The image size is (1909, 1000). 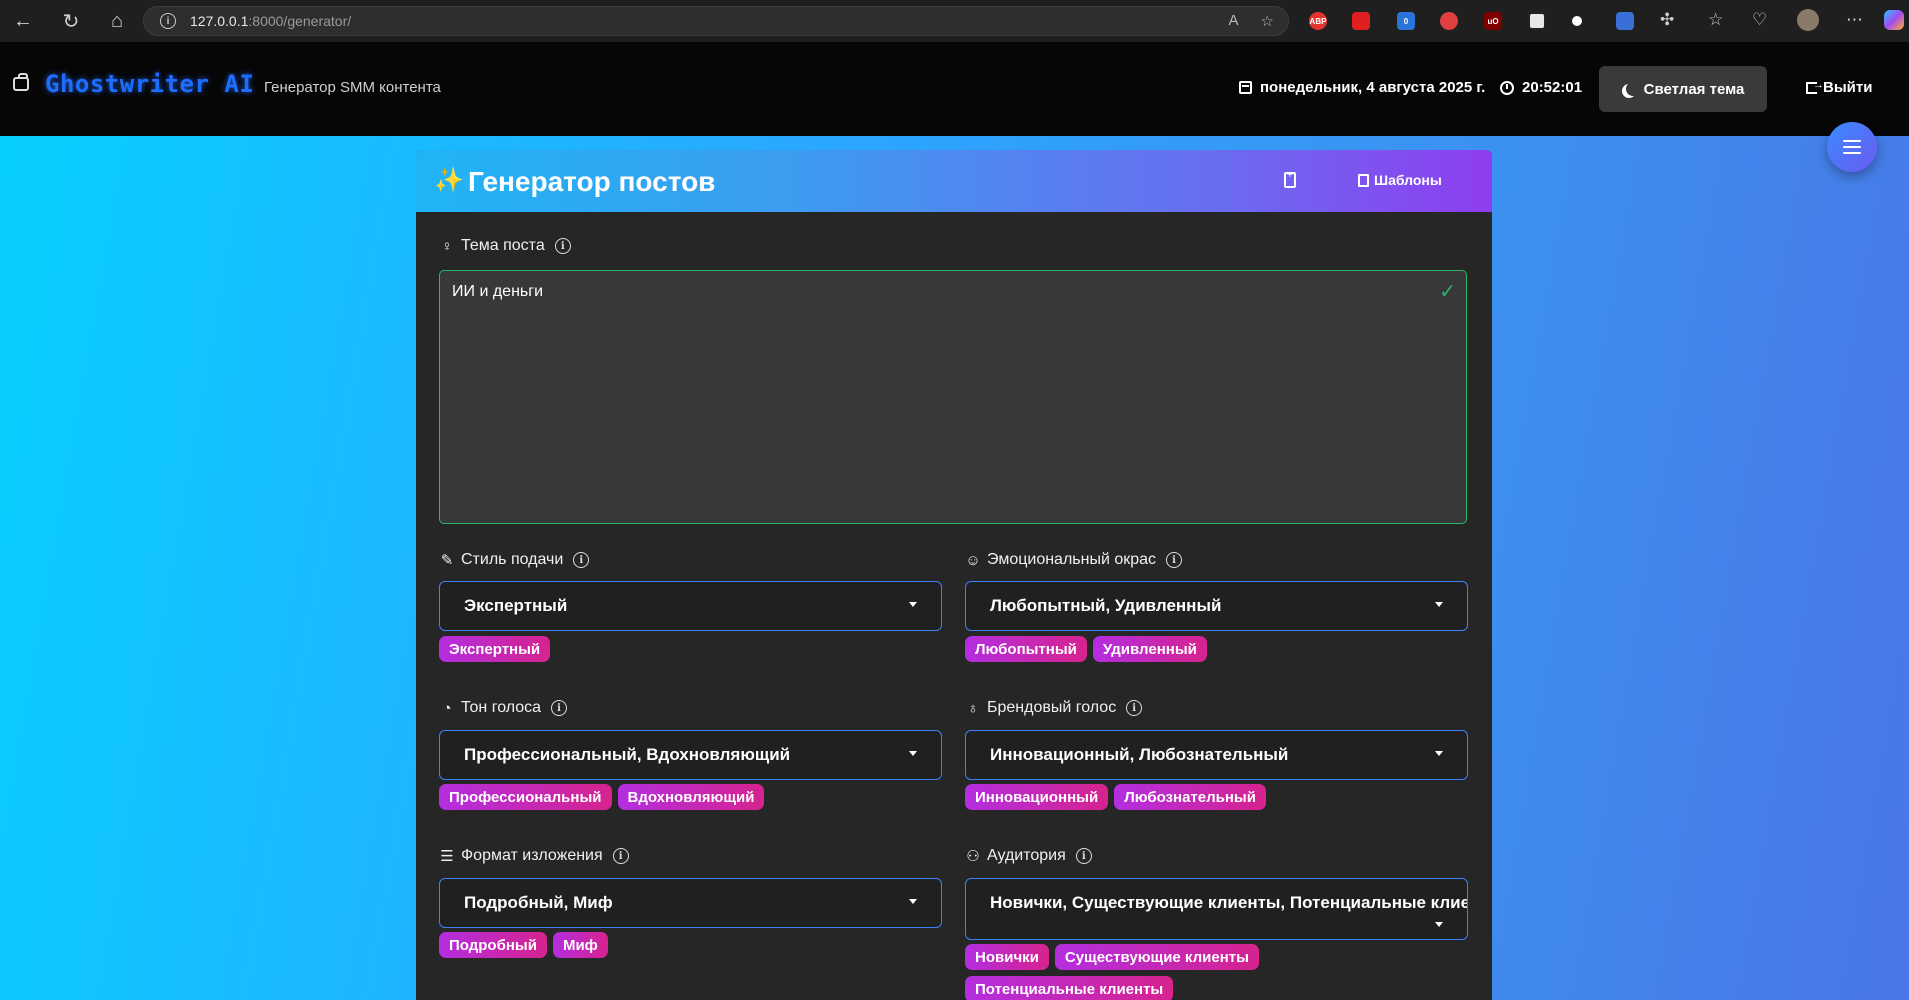 I want to click on audience-label-text: Аудитория, so click(x=1026, y=855).